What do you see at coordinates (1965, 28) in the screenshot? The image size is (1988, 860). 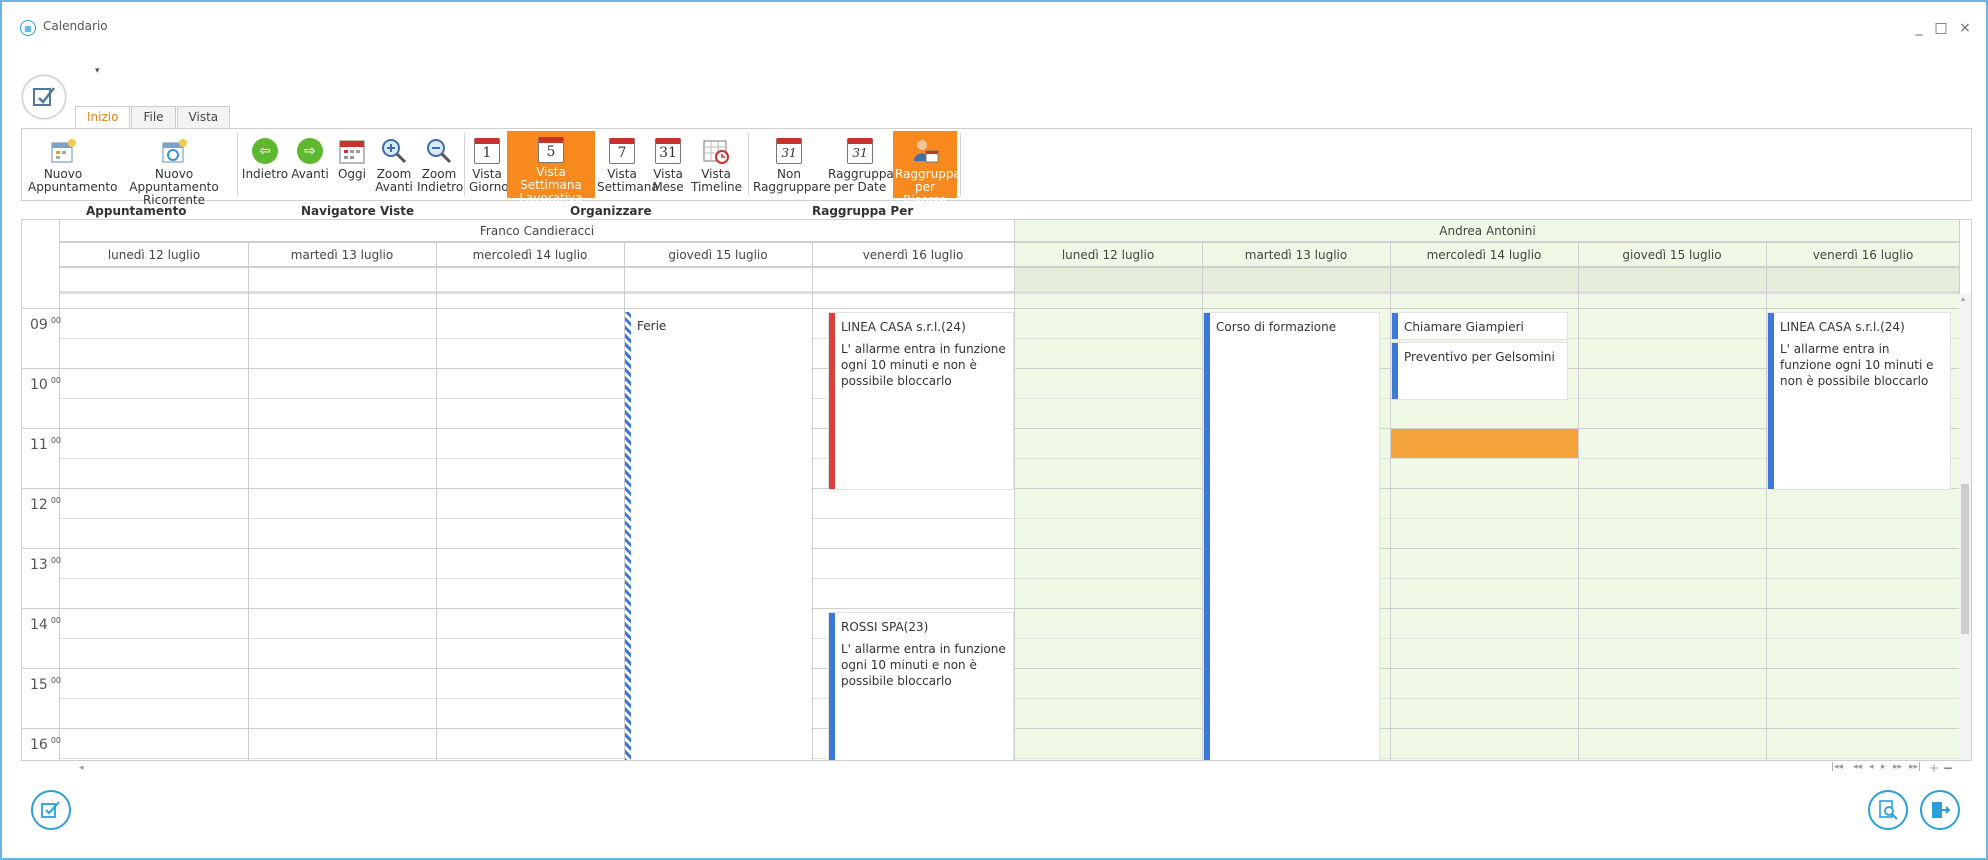 I see `close-button: ×` at bounding box center [1965, 28].